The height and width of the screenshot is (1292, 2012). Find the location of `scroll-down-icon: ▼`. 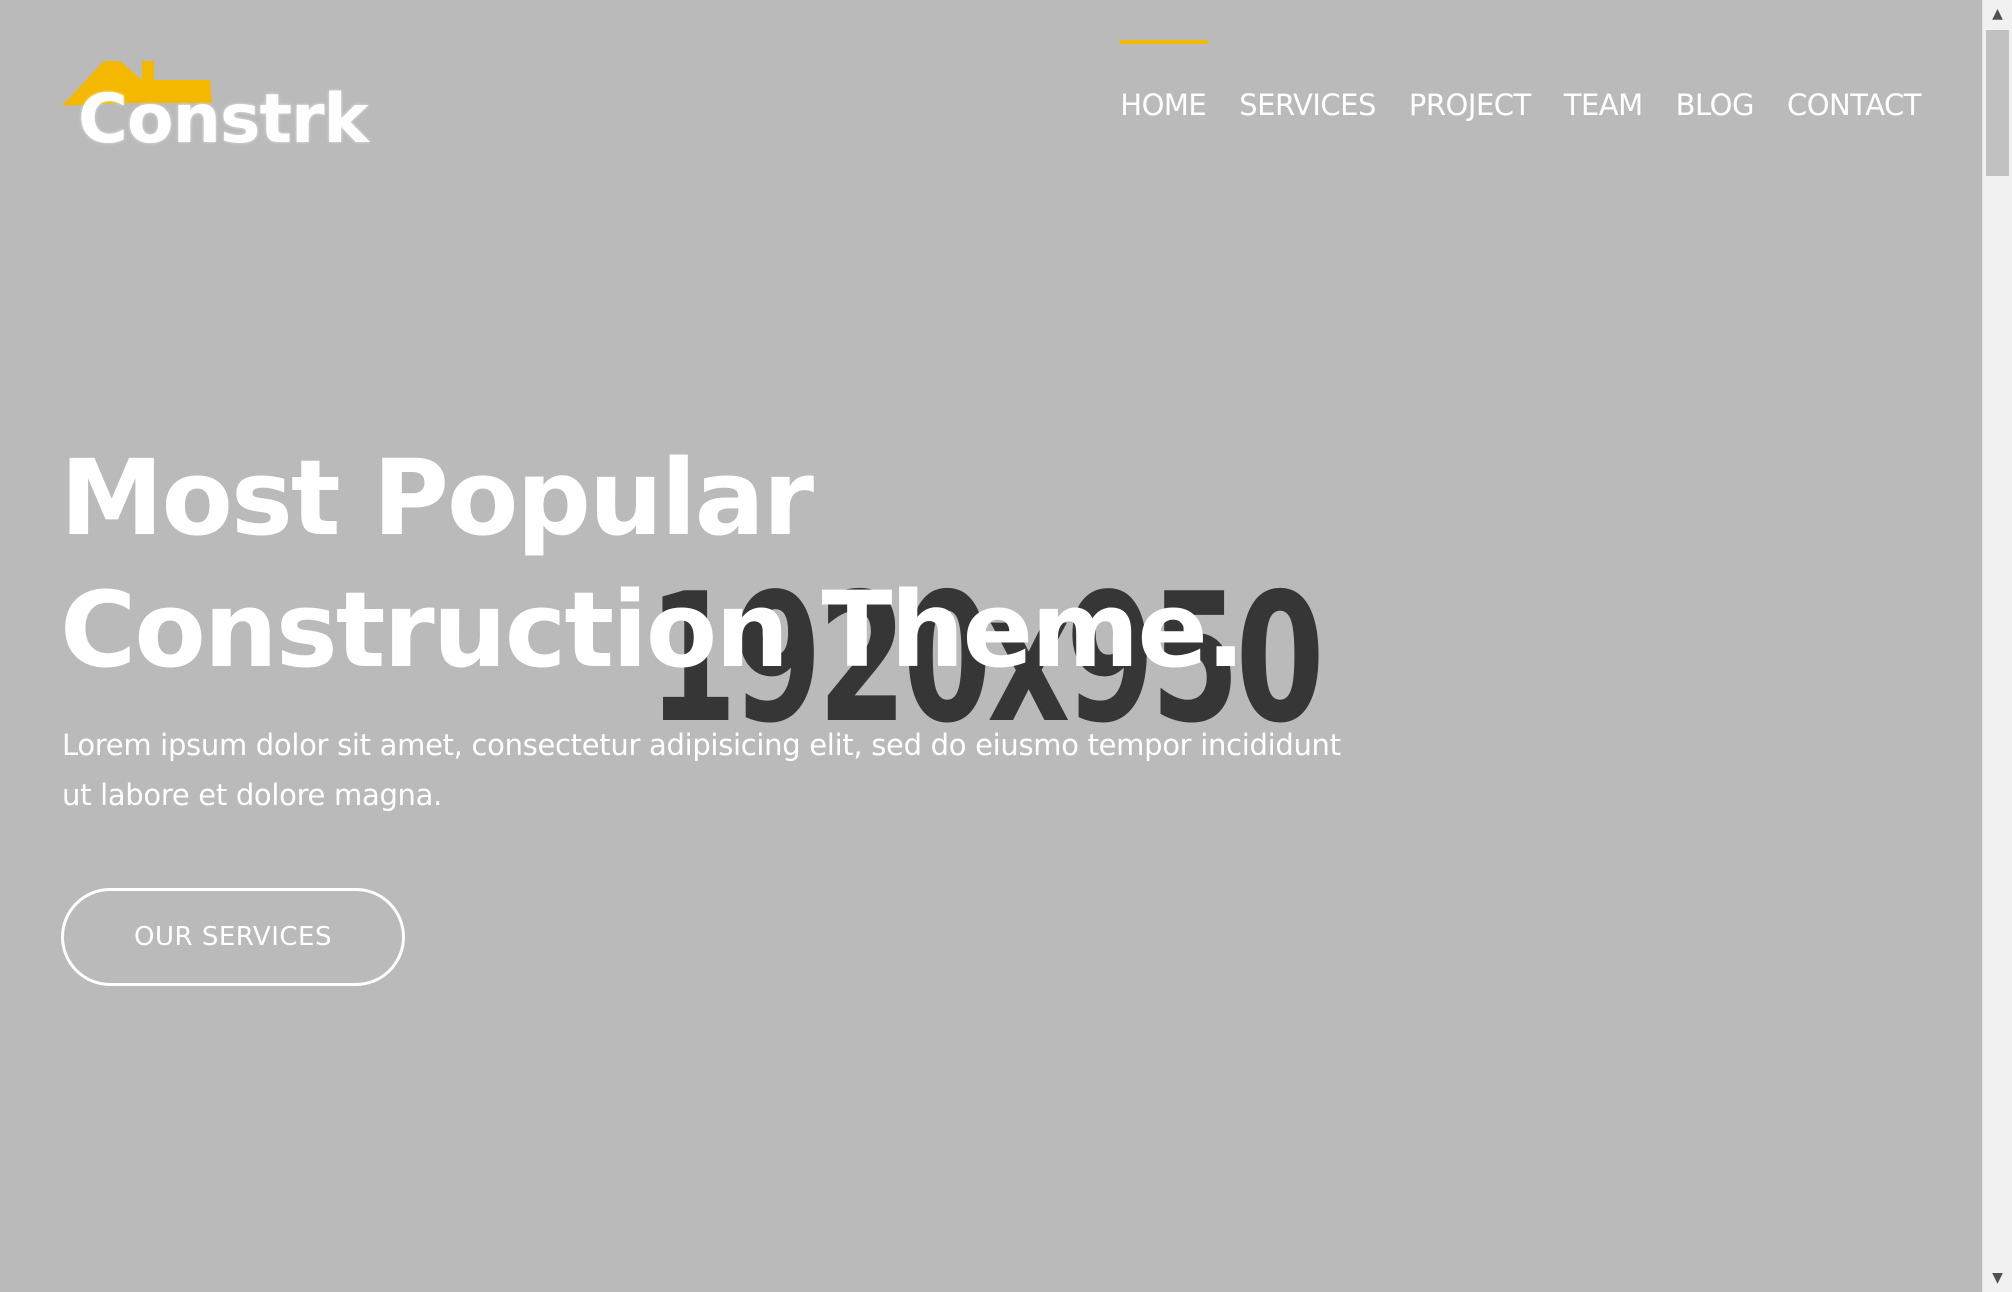

scroll-down-icon: ▼ is located at coordinates (1997, 1278).